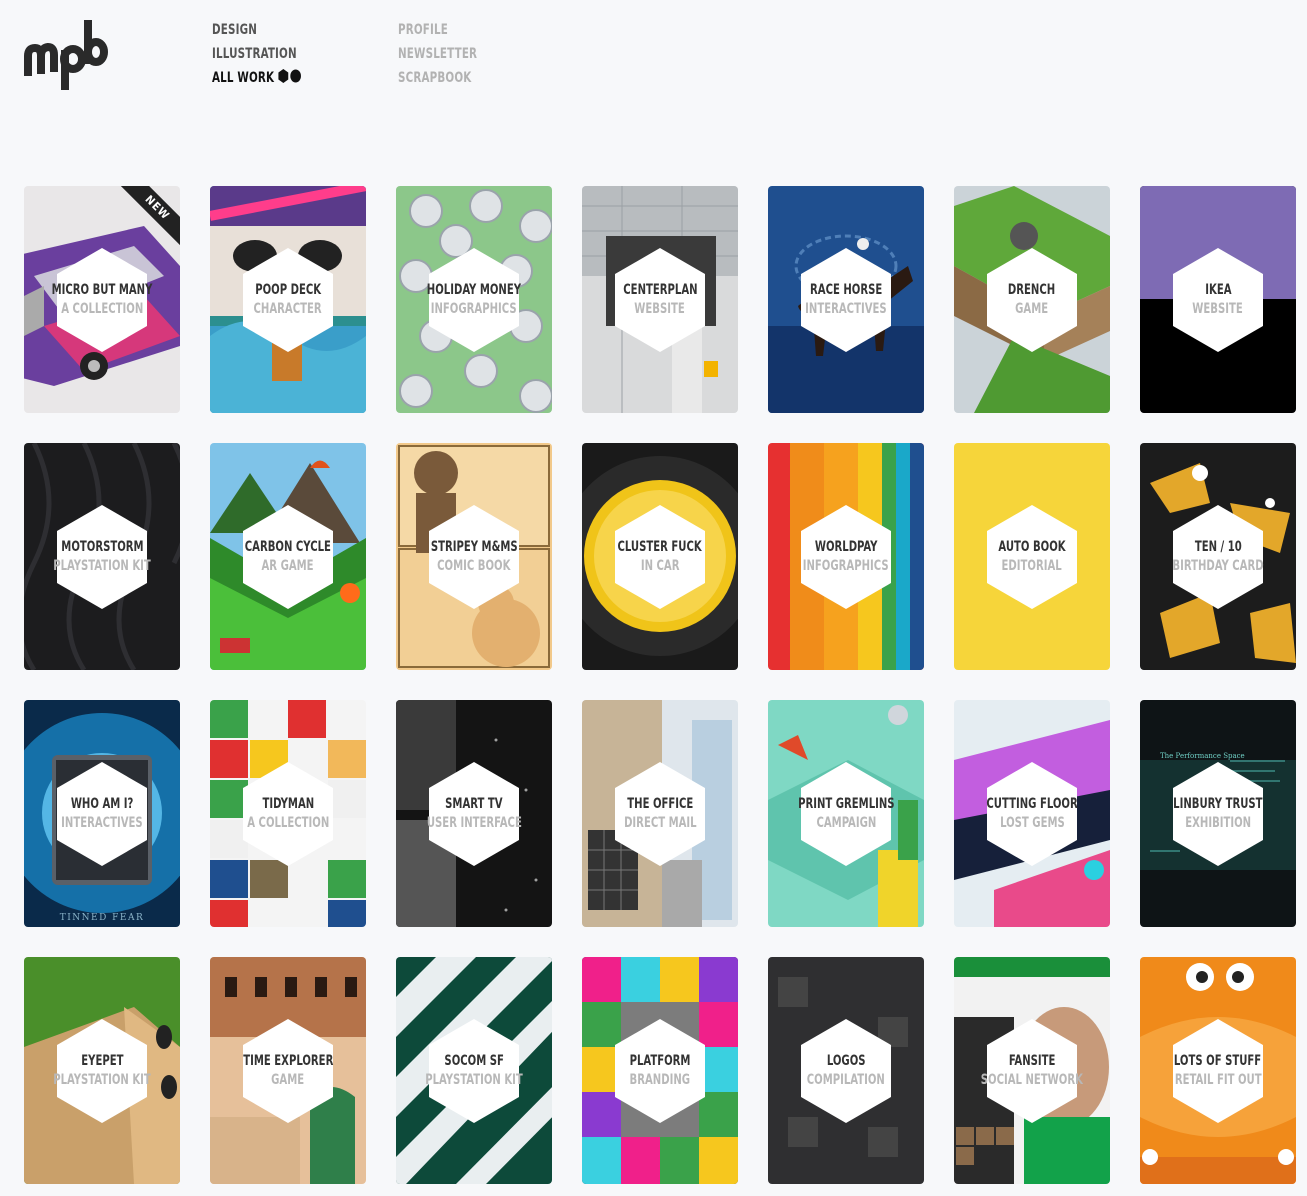  Describe the element at coordinates (257, 56) in the screenshot. I see `nav-illustration: ILLUSTRATION` at that location.